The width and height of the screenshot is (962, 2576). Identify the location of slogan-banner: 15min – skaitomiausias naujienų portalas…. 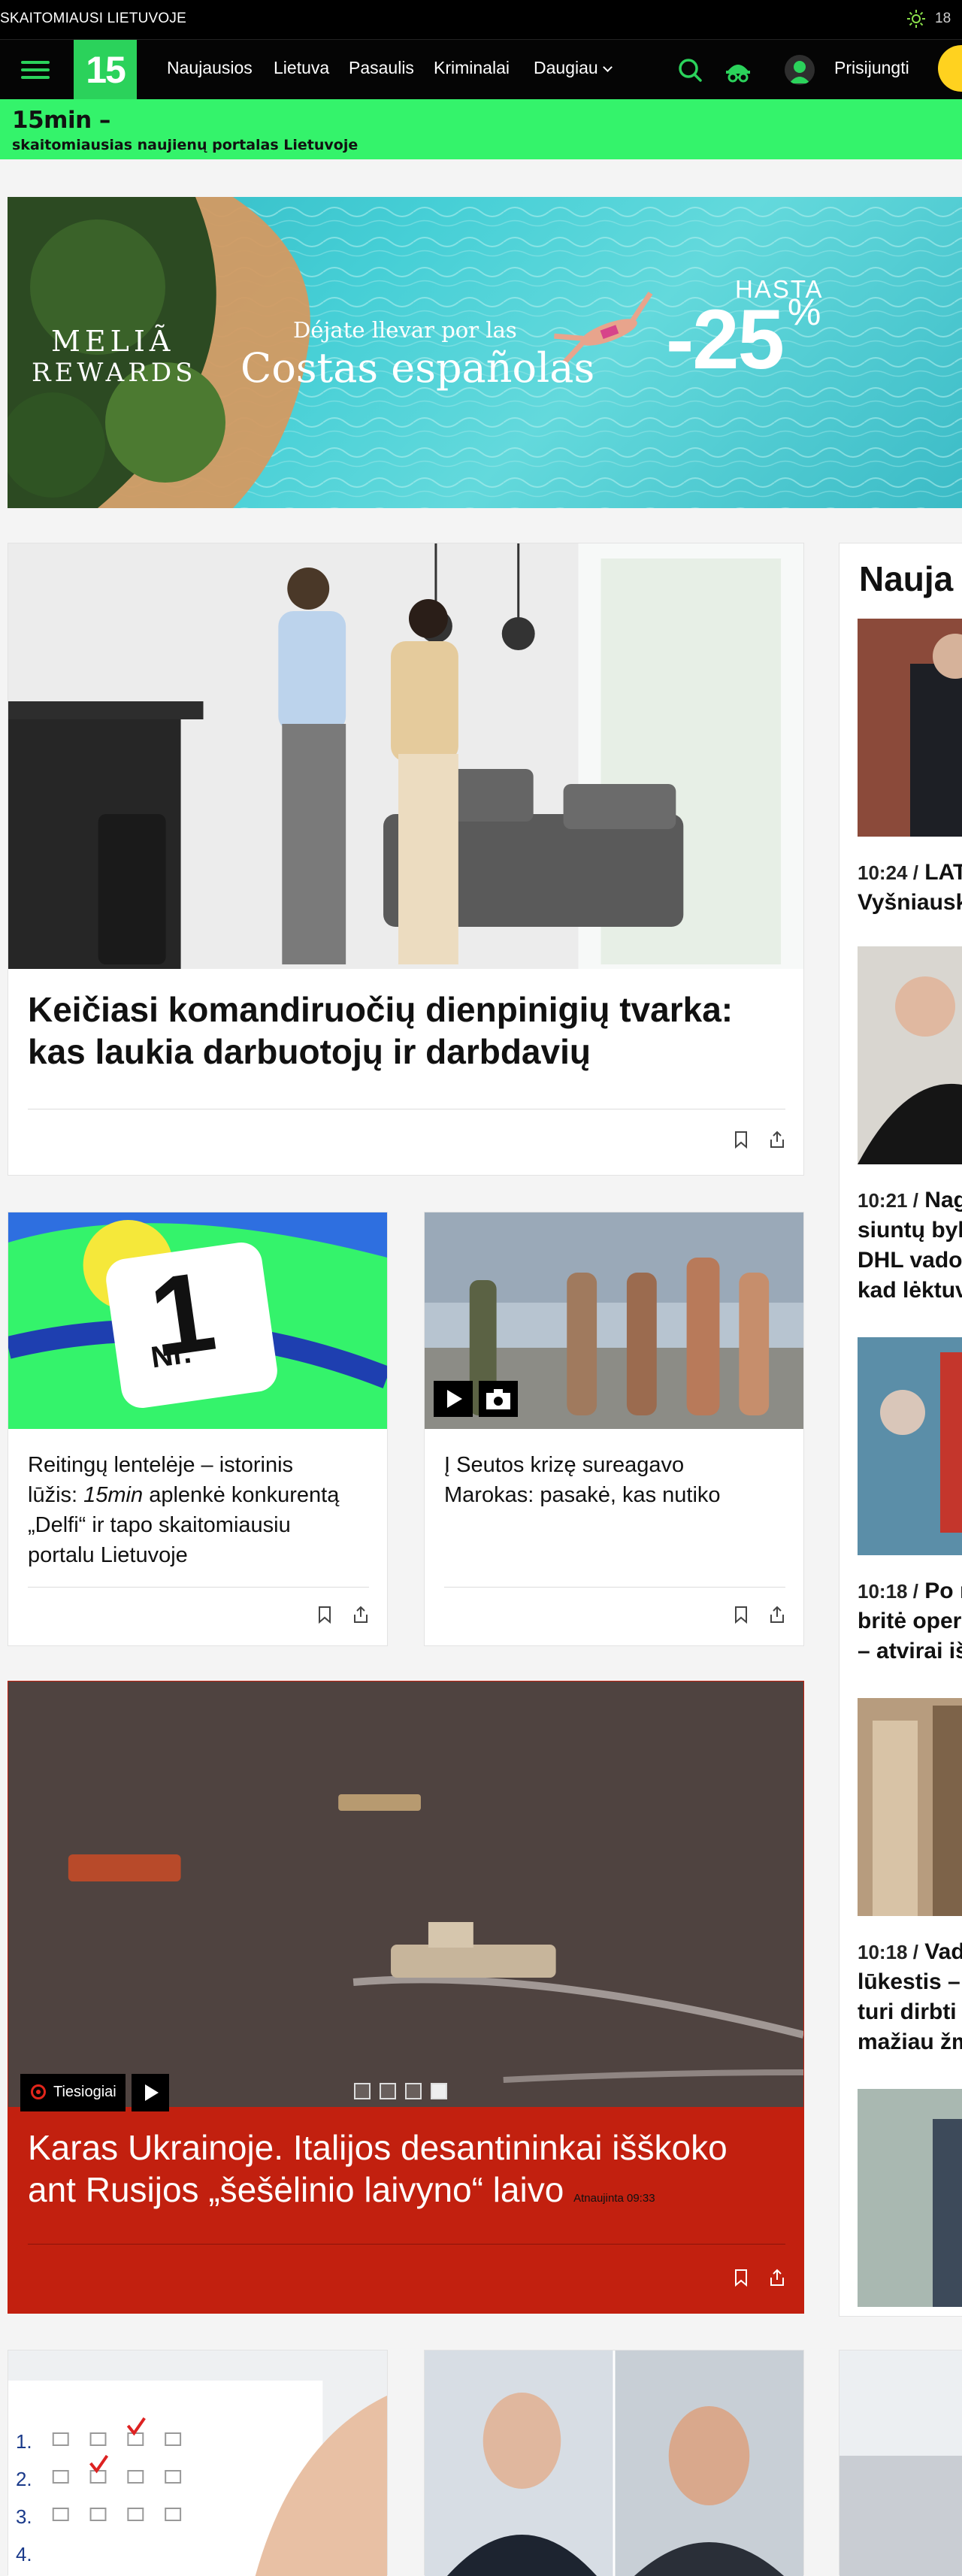
(481, 129).